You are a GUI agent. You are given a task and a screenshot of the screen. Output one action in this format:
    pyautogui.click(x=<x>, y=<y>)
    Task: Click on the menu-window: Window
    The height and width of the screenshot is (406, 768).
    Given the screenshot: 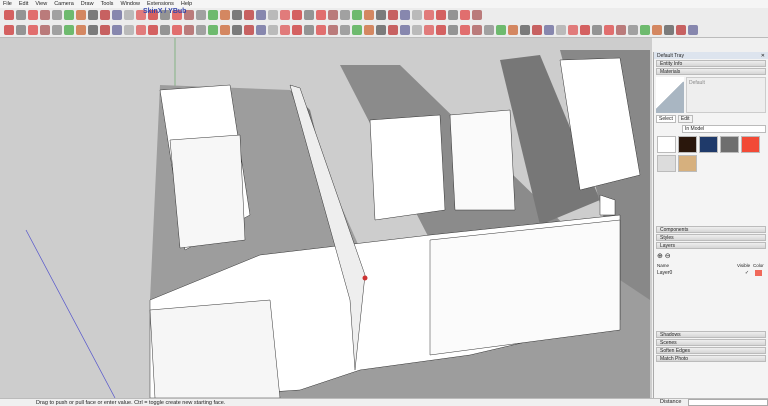 What is the action you would take?
    pyautogui.click(x=130, y=4)
    